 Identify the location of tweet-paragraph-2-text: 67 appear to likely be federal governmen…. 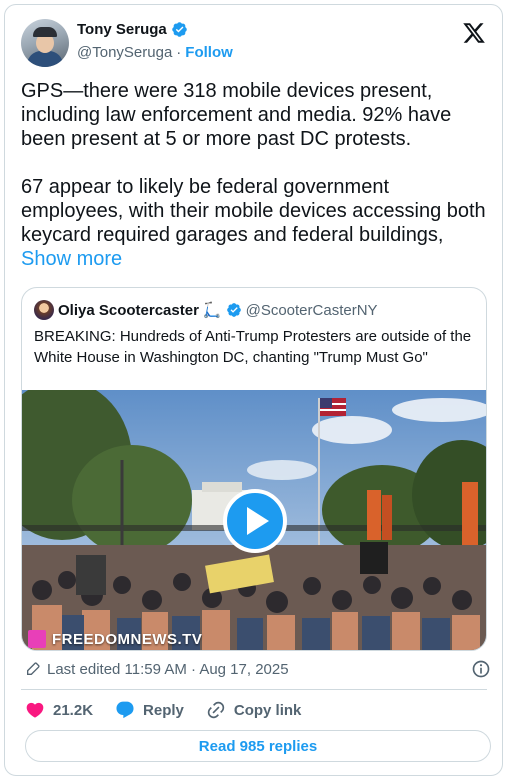
(253, 211).